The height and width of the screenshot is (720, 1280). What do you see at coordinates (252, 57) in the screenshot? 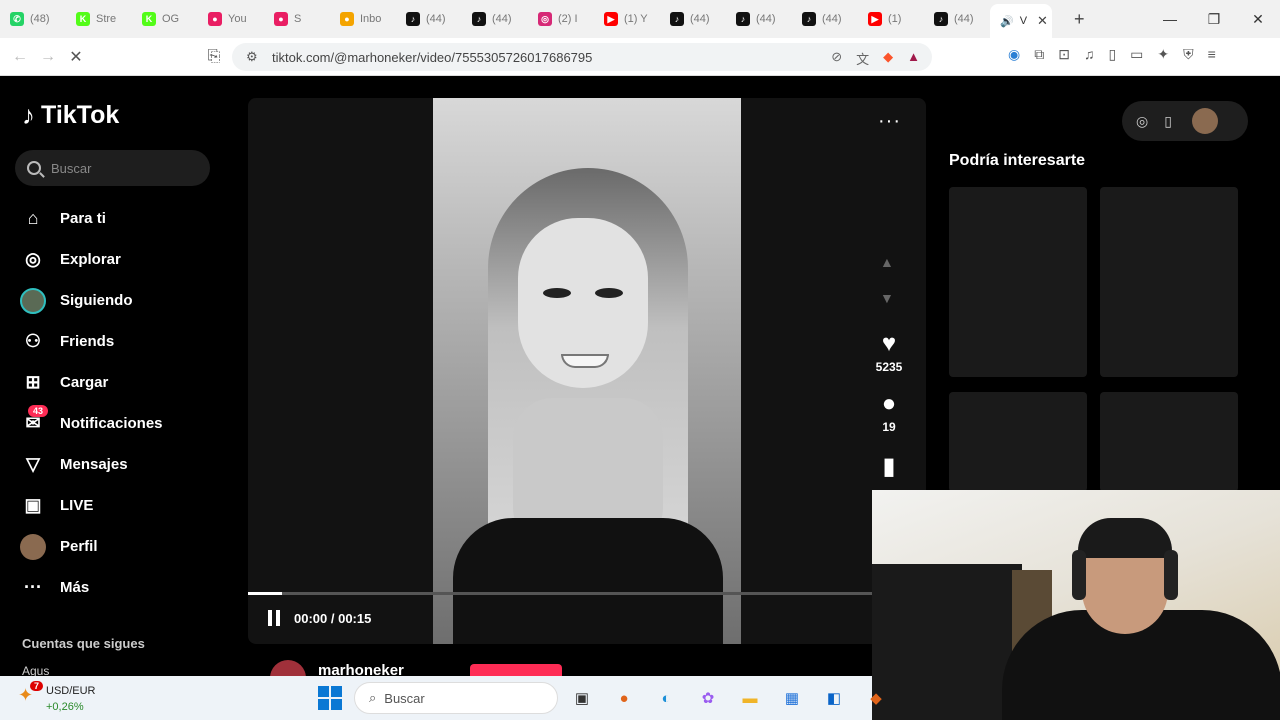
I see `site-info-icon: ⚙` at bounding box center [252, 57].